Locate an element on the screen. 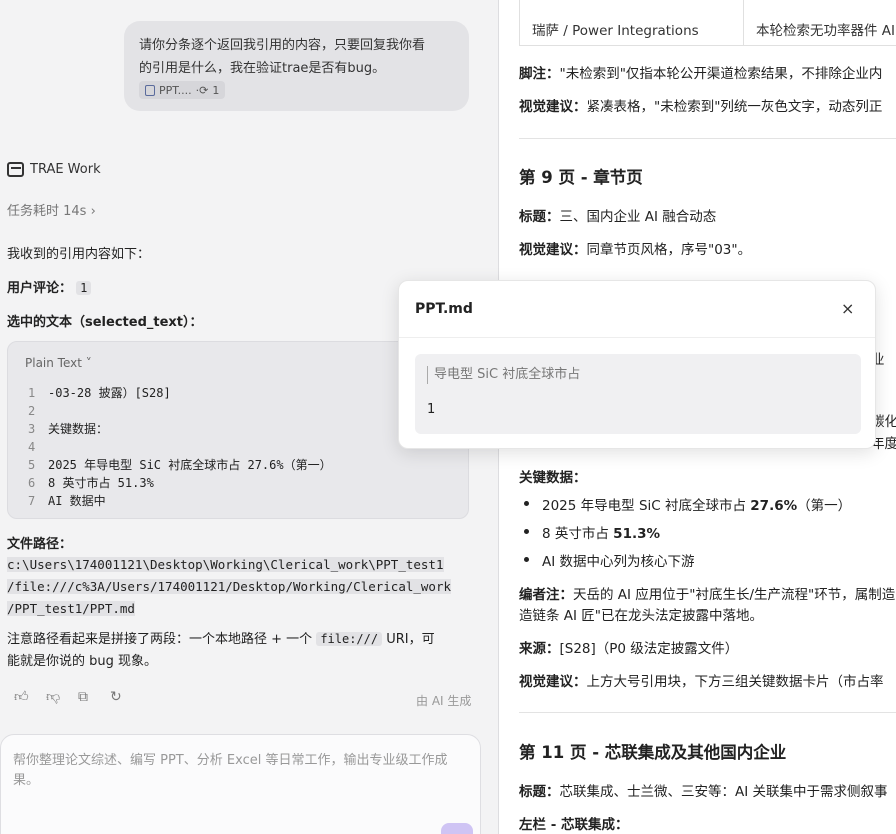  thumbs-down-icon: 👎︎ is located at coordinates (53, 697).